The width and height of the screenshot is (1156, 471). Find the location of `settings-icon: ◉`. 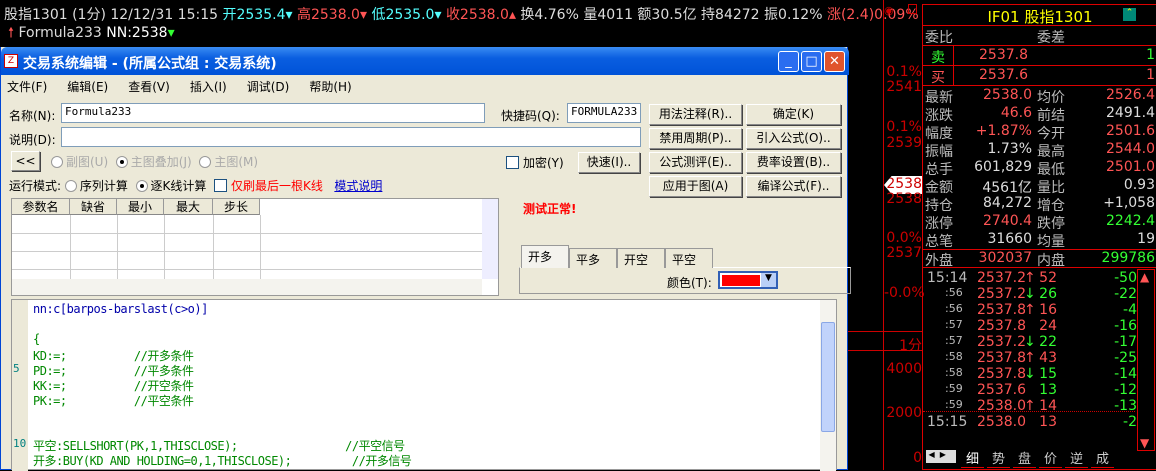

settings-icon: ◉ is located at coordinates (889, 10).